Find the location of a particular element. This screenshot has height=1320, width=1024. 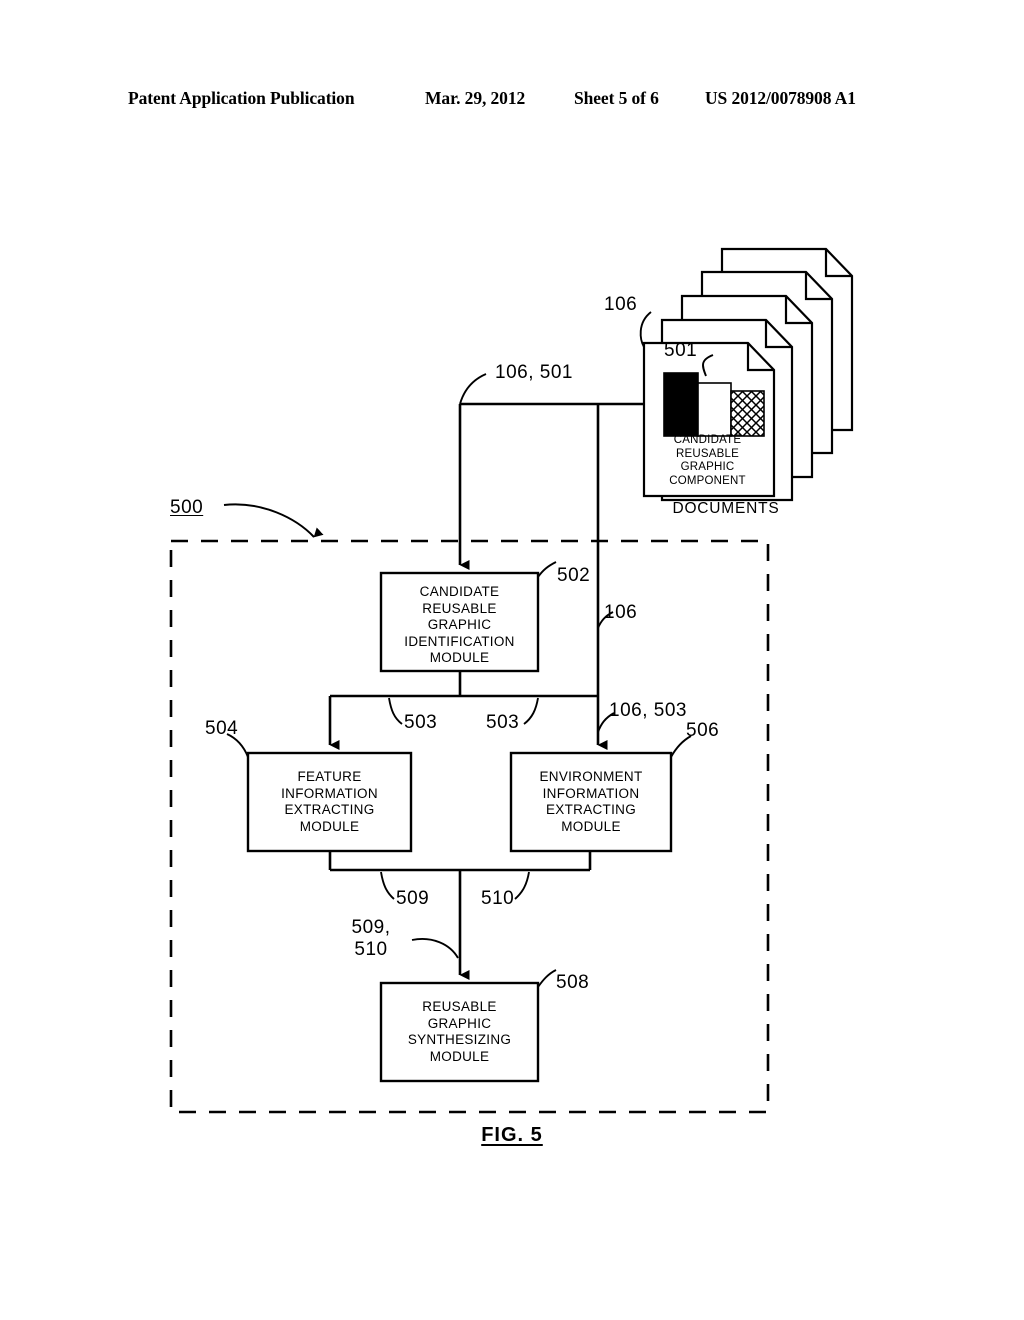

ref-508: 508 is located at coordinates (573, 982).